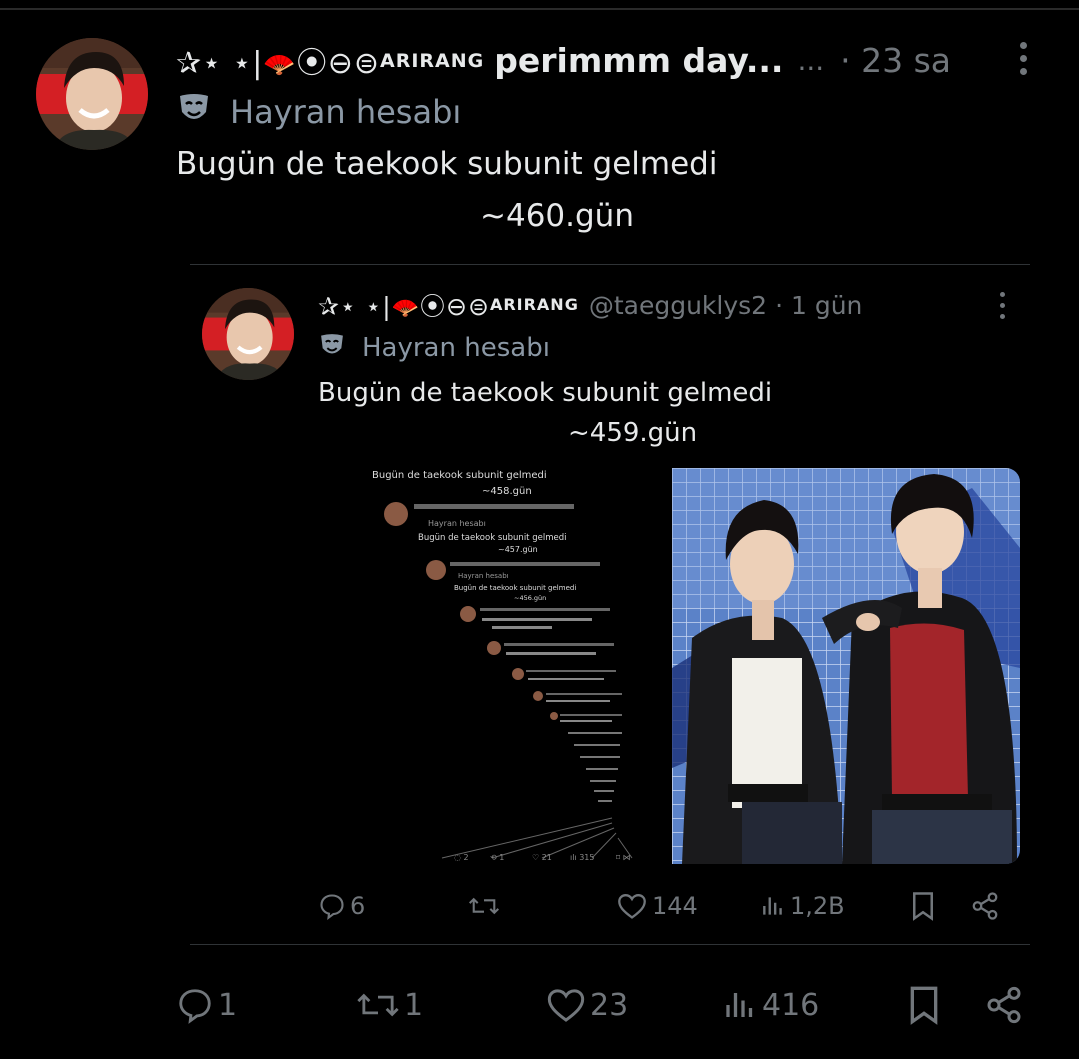  What do you see at coordinates (895, 60) in the screenshot?
I see `post-time: · 23 sa` at bounding box center [895, 60].